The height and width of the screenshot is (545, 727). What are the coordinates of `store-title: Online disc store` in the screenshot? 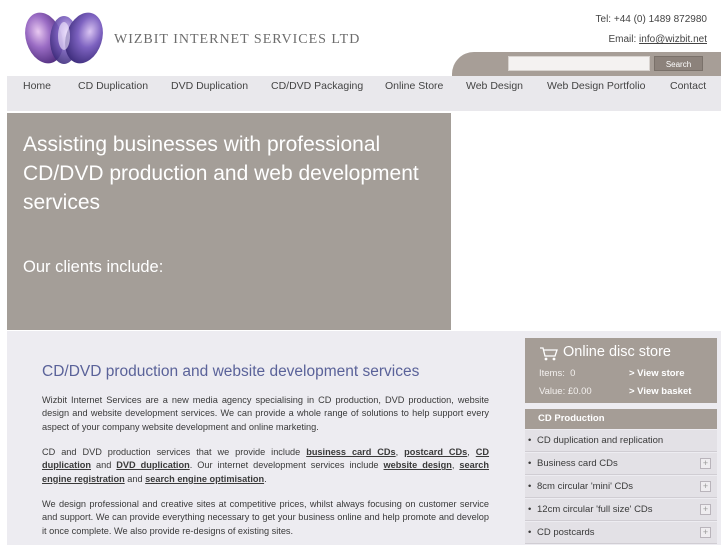 It's located at (617, 352).